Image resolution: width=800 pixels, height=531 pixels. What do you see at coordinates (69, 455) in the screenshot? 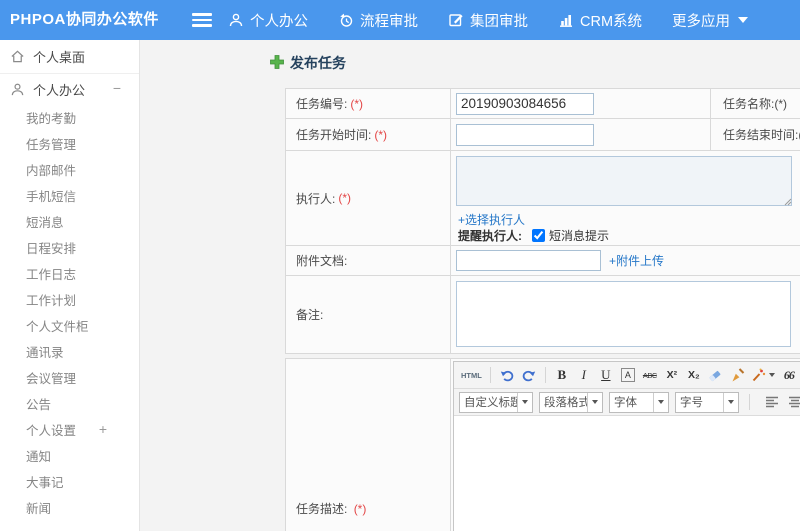
I see `sidebar-item-notification: 通知` at bounding box center [69, 455].